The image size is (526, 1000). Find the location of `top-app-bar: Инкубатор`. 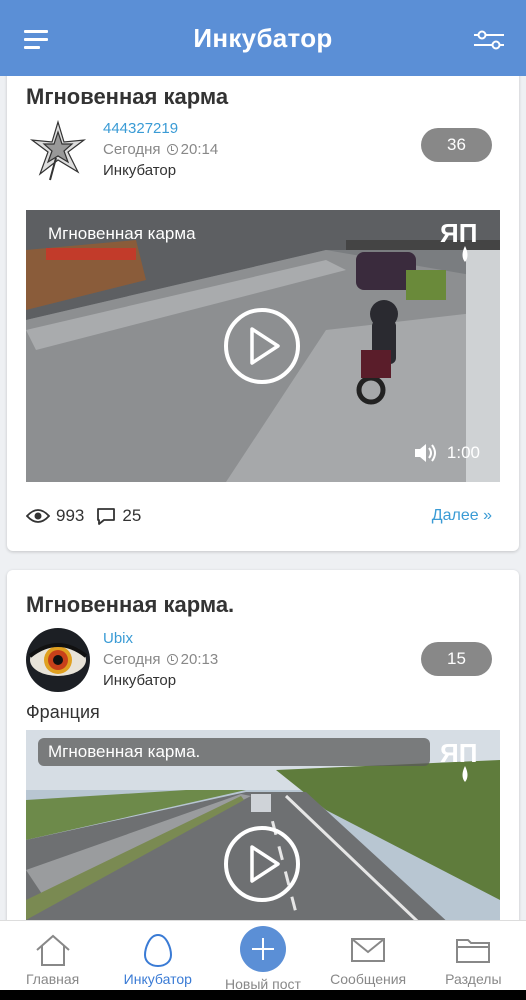

top-app-bar: Инкубатор is located at coordinates (263, 38).